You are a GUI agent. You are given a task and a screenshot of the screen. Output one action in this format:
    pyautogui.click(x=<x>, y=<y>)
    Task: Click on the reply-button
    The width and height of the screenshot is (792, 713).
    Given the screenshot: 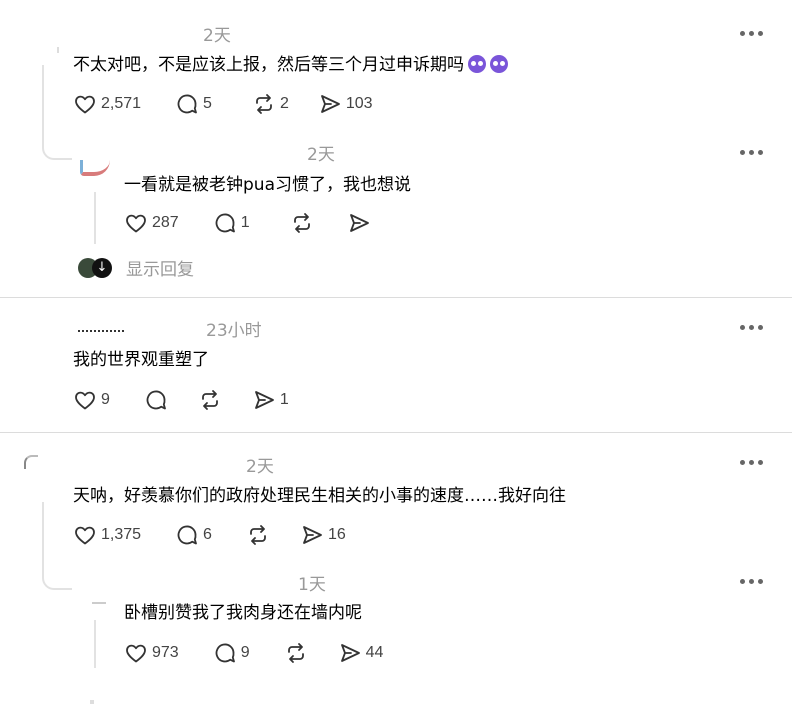 What is the action you would take?
    pyautogui.click(x=158, y=400)
    